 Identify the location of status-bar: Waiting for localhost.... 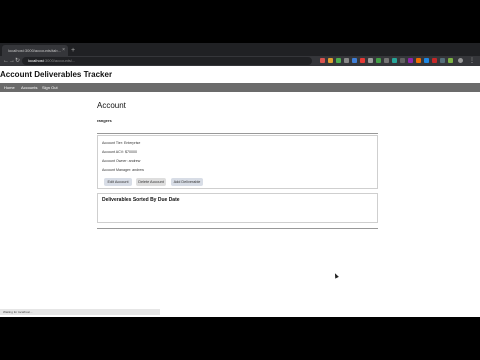
(80, 312).